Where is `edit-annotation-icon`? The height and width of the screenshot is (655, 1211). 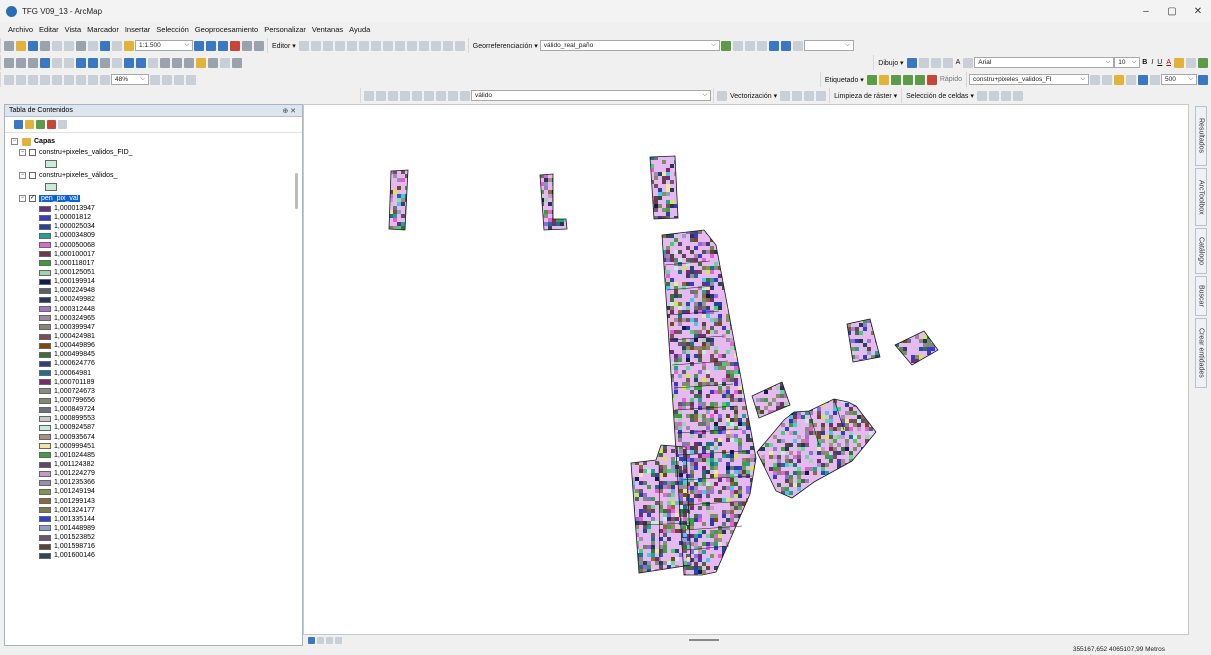
edit-annotation-icon is located at coordinates (315, 45).